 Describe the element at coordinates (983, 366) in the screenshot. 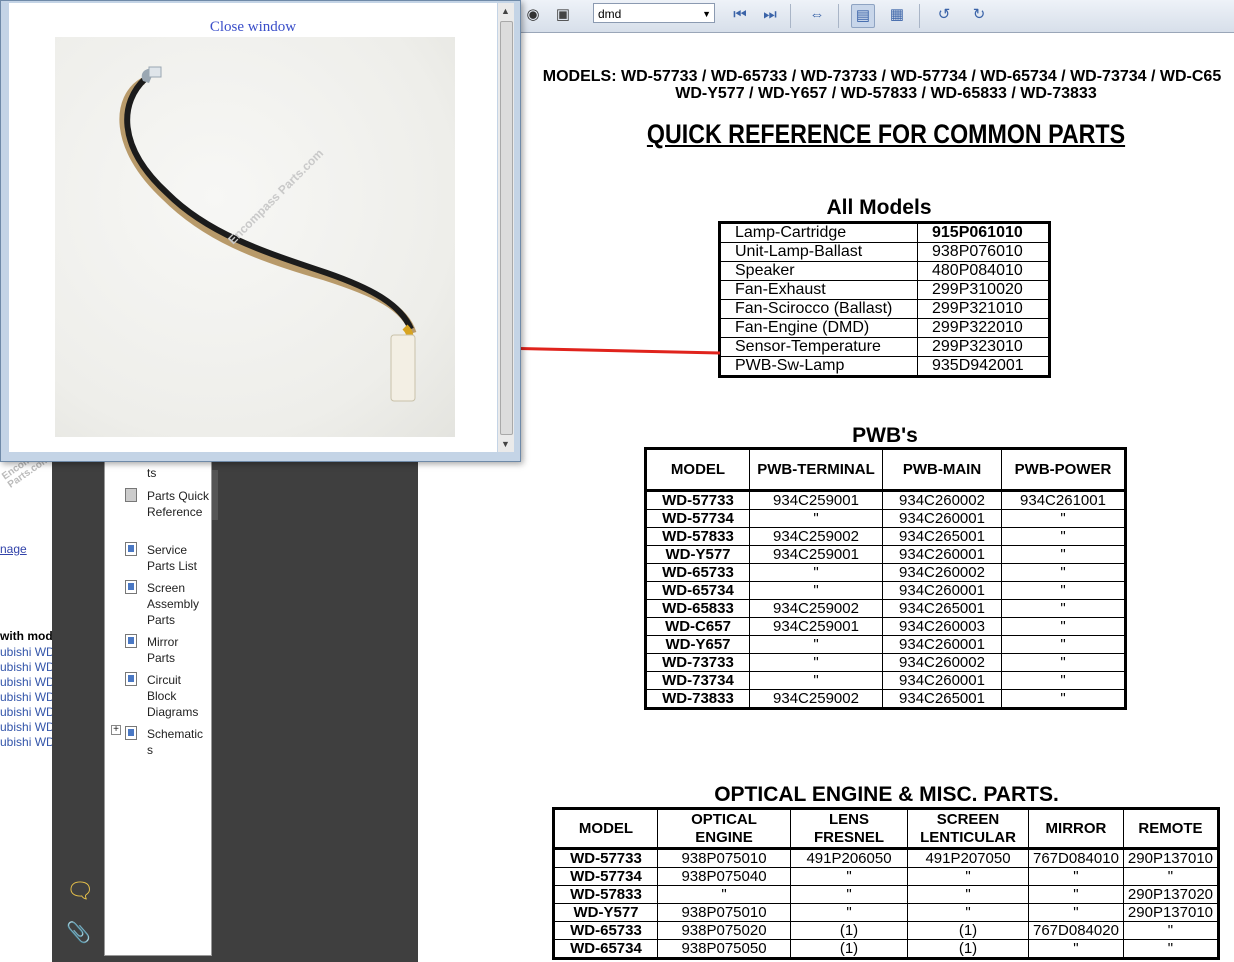

I see `part-number-cell: 935D942001` at that location.